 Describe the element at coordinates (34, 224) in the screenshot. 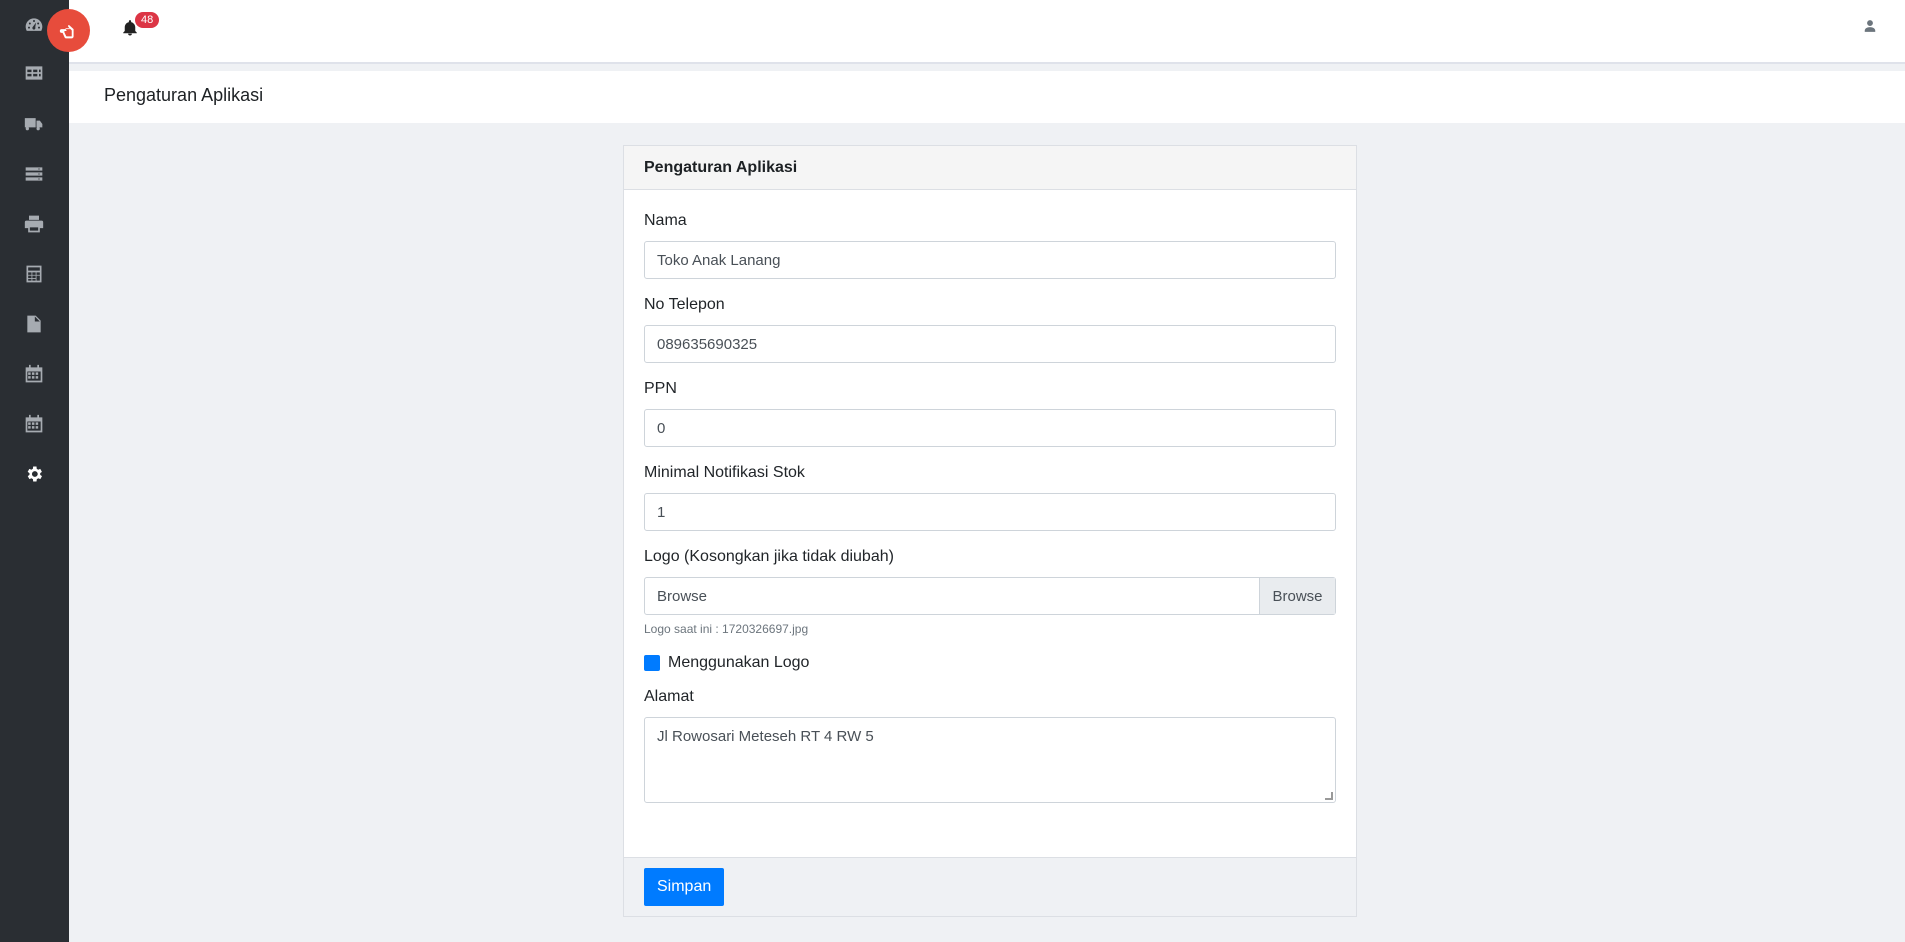

I see `print-icon` at that location.